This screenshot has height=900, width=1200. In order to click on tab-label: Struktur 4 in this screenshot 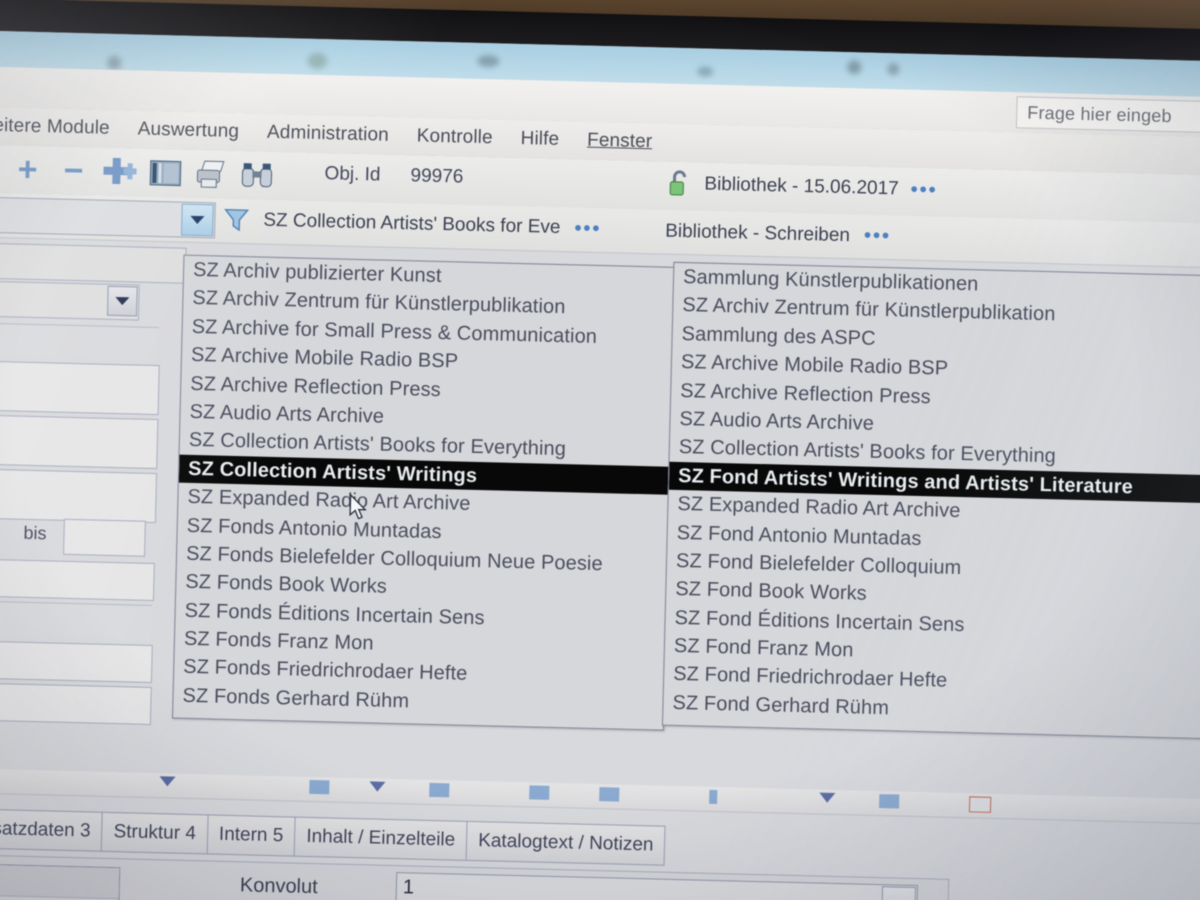, I will do `click(155, 833)`.